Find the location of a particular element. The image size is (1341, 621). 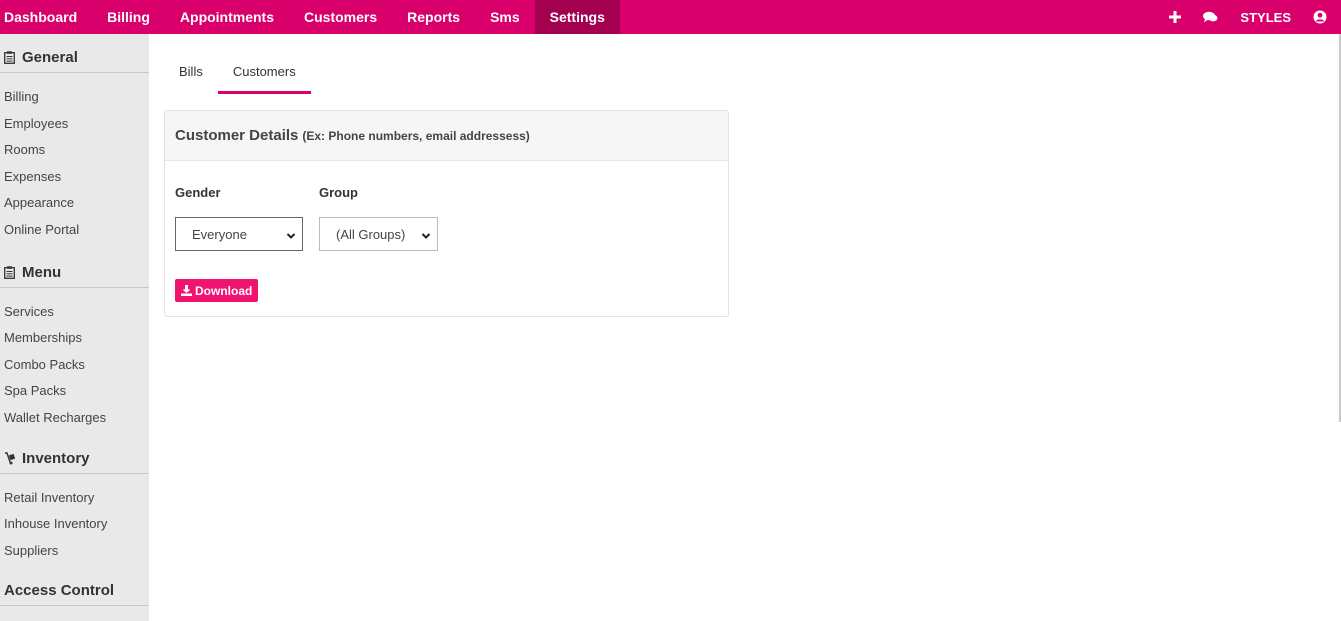

nav-billing: Billing is located at coordinates (128, 17).